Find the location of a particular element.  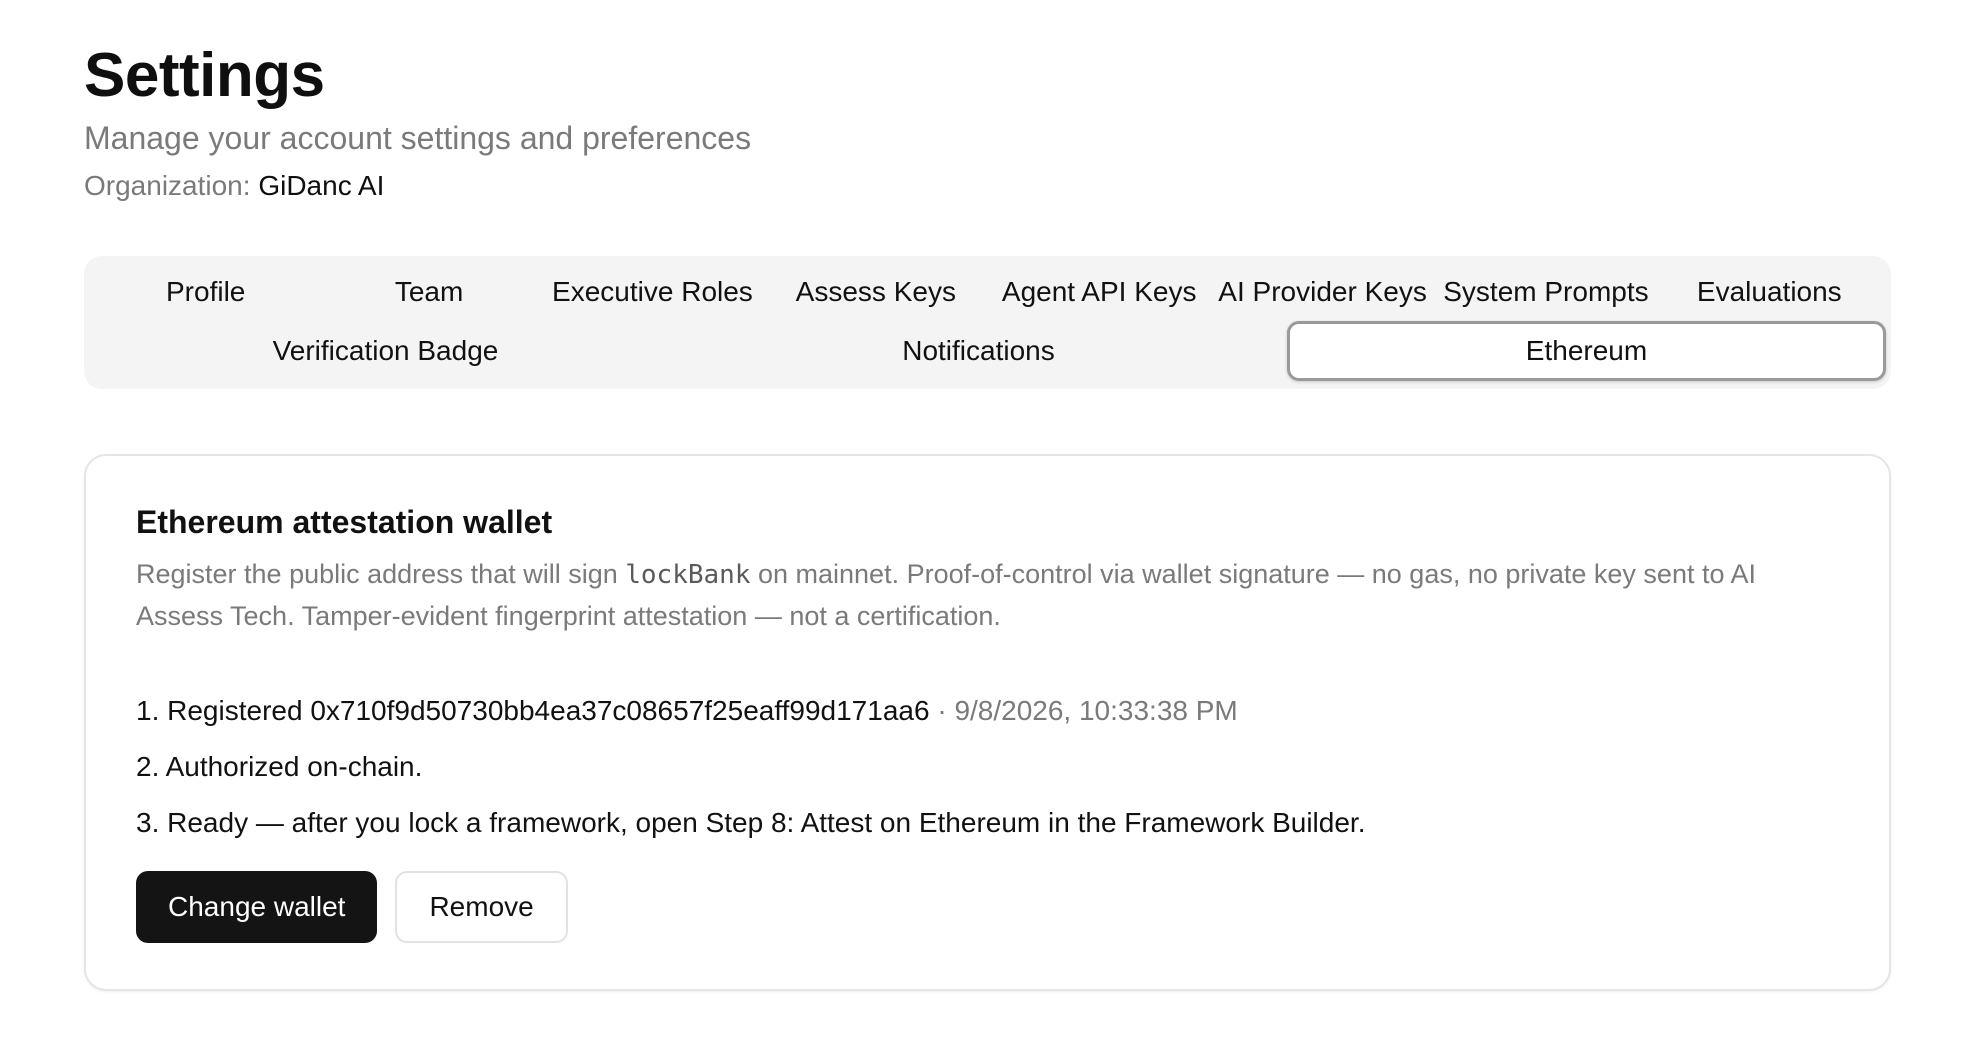

tab-executive-roles: Executive Roles is located at coordinates (652, 292).